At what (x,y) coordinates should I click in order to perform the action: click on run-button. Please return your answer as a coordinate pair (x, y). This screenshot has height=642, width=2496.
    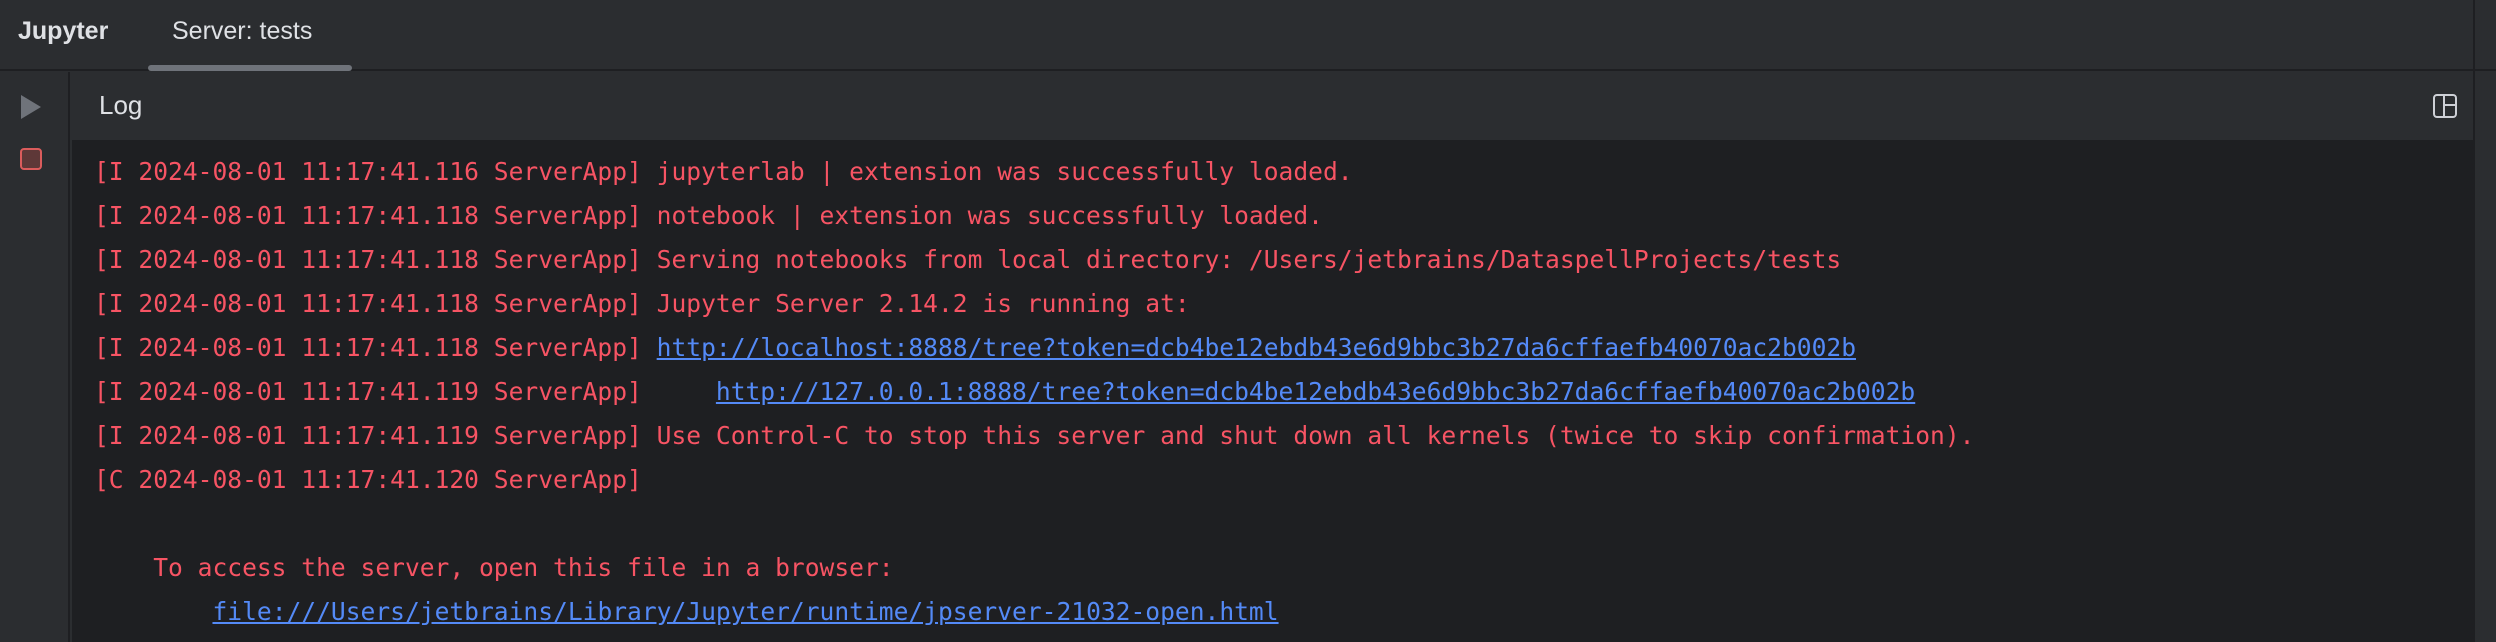
    Looking at the image, I should click on (31, 107).